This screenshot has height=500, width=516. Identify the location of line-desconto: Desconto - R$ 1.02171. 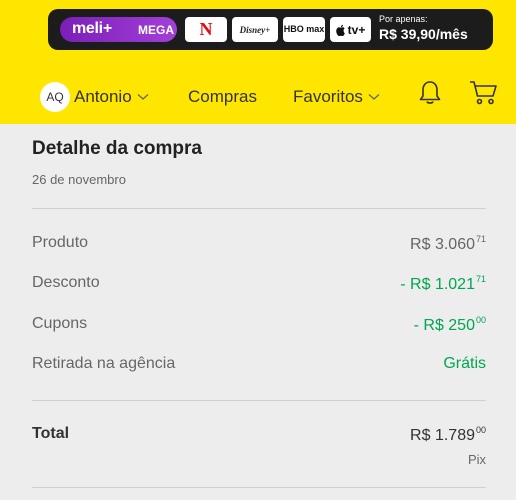
(259, 286).